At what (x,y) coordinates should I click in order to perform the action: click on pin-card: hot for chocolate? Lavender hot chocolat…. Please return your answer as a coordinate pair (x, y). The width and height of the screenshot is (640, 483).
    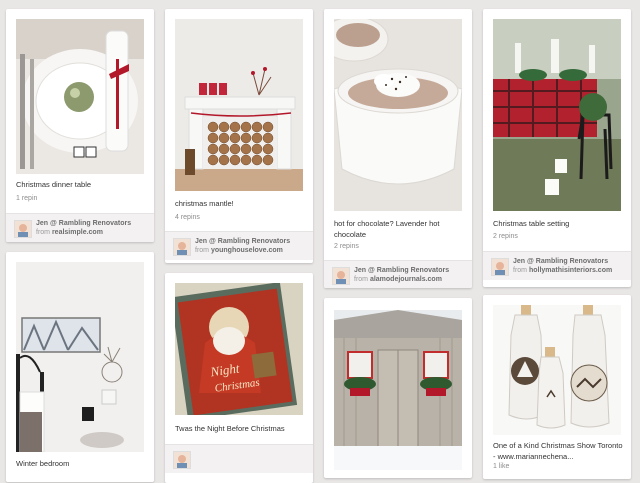
    Looking at the image, I should click on (398, 148).